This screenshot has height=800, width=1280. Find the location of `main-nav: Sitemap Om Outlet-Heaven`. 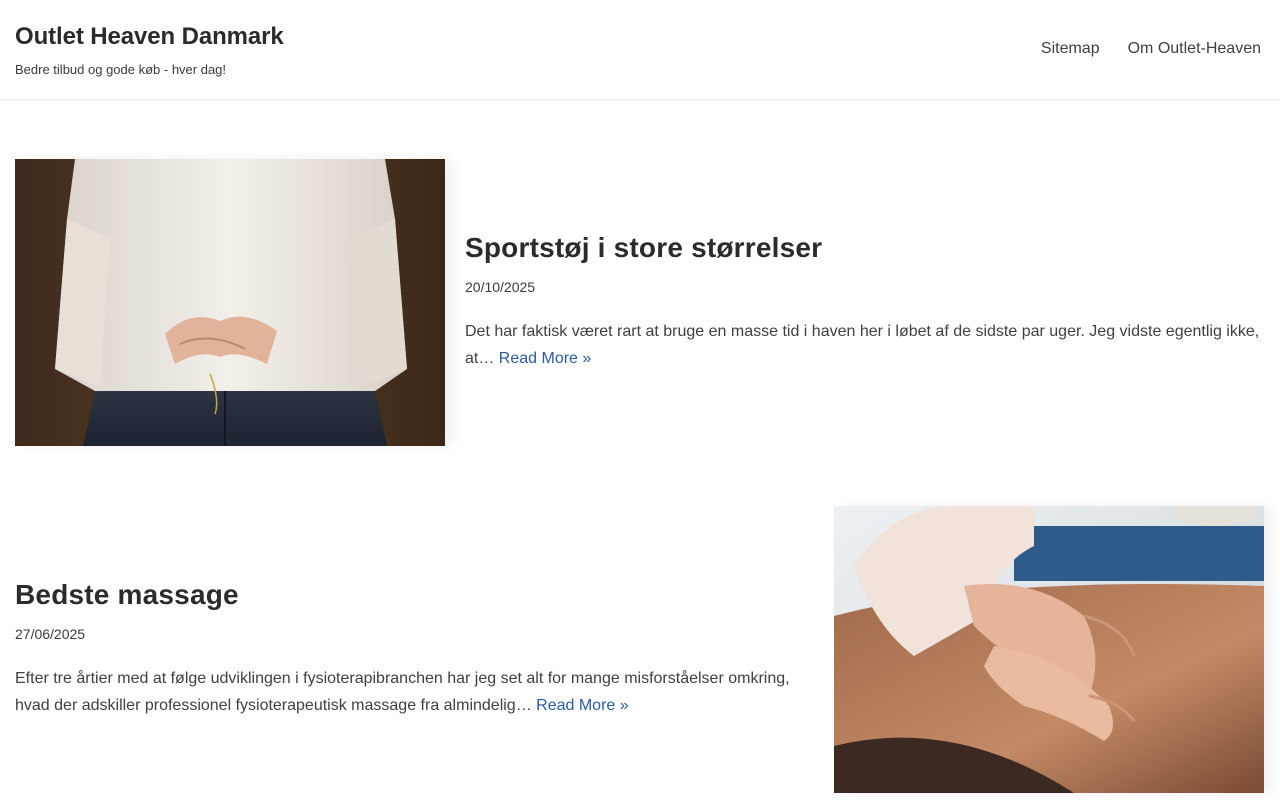

main-nav: Sitemap Om Outlet-Heaven is located at coordinates (1151, 49).